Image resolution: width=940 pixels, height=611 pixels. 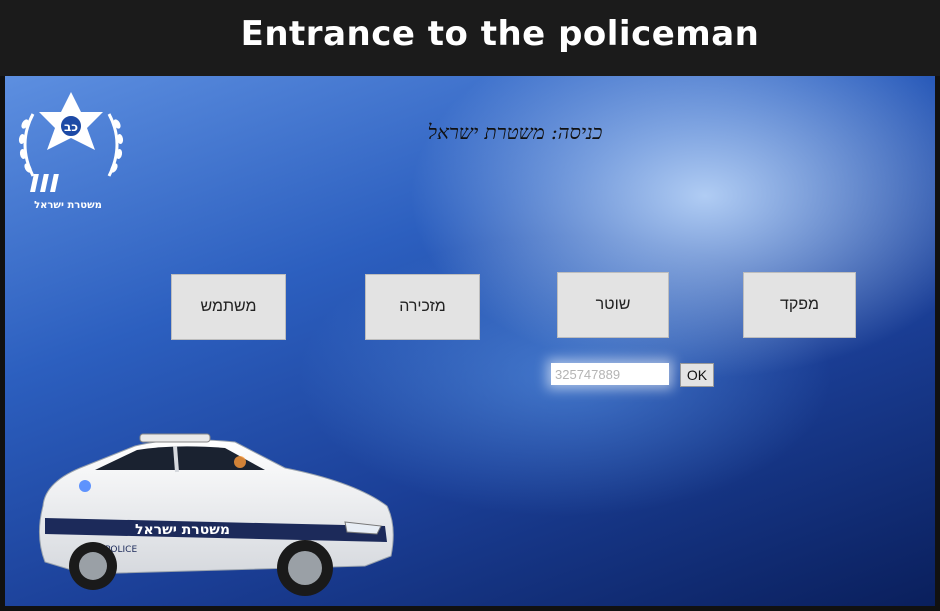 I want to click on frame-right, so click(x=937, y=343).